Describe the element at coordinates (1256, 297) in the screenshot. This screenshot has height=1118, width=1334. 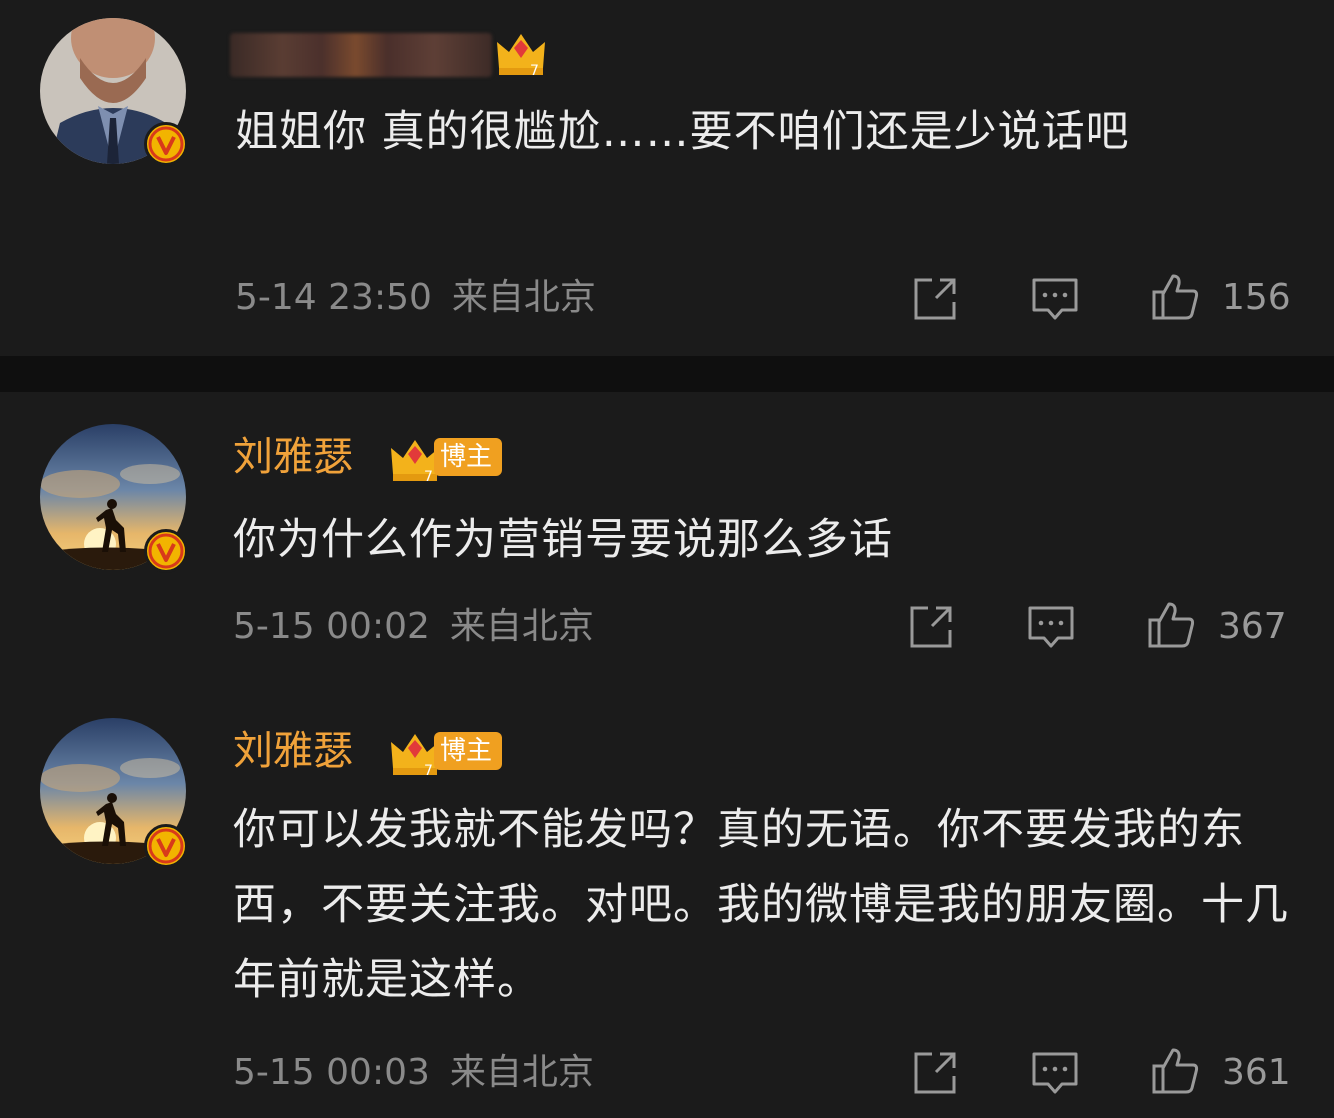
I see `like-count: 156` at that location.